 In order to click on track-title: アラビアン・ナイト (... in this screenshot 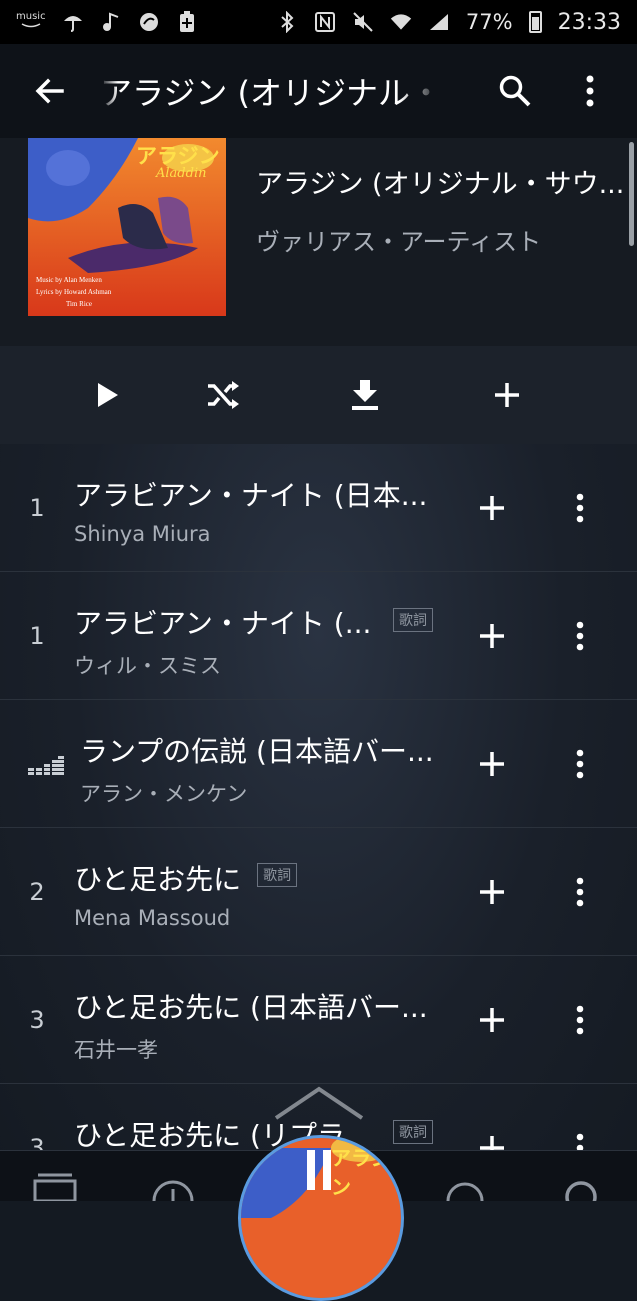, I will do `click(223, 623)`.